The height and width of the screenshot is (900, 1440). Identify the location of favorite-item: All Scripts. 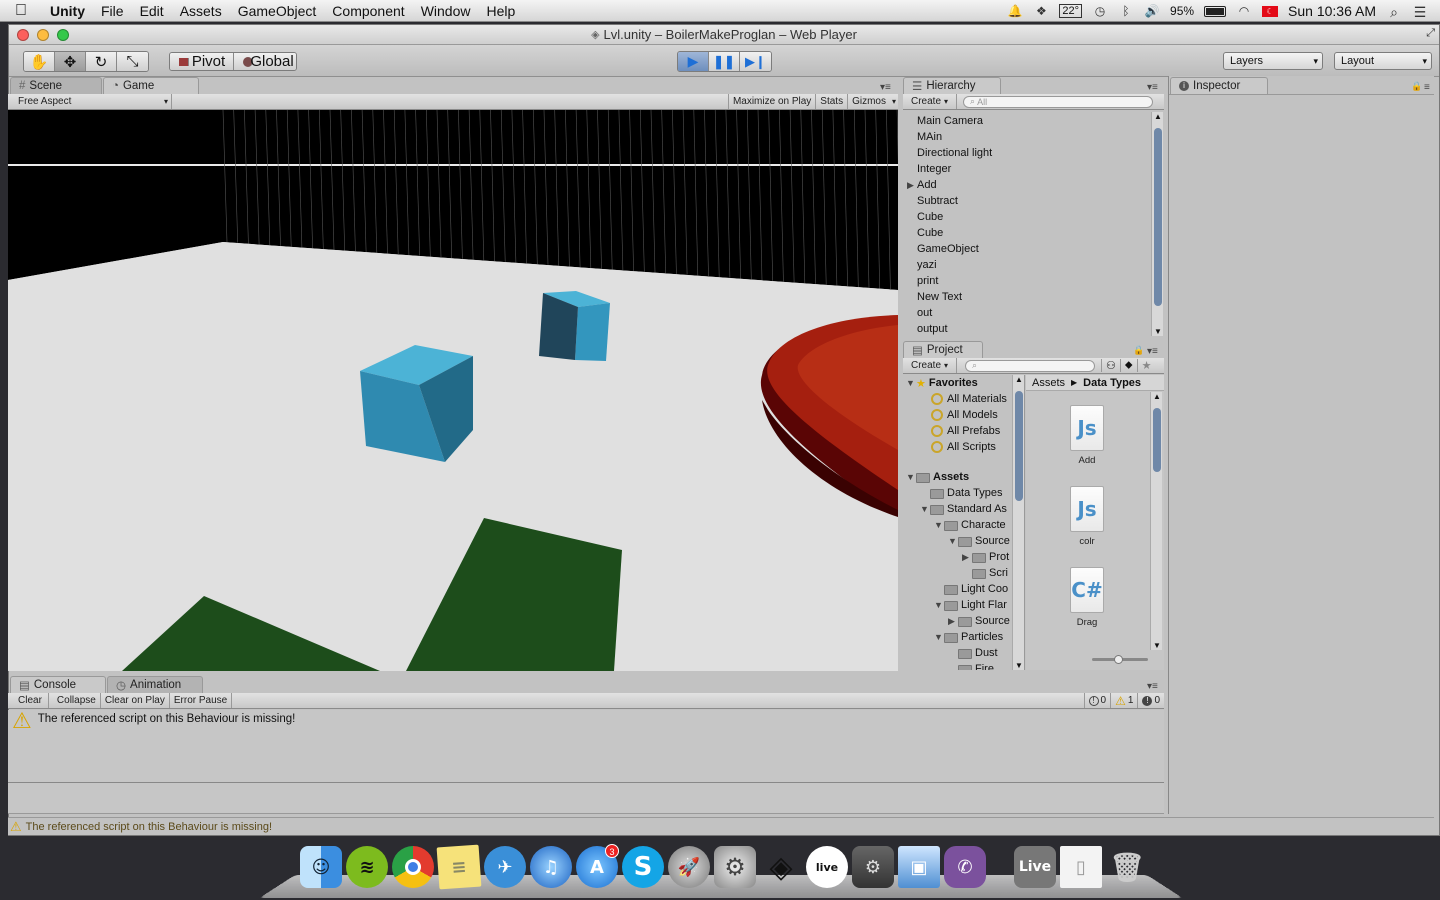
(963, 447).